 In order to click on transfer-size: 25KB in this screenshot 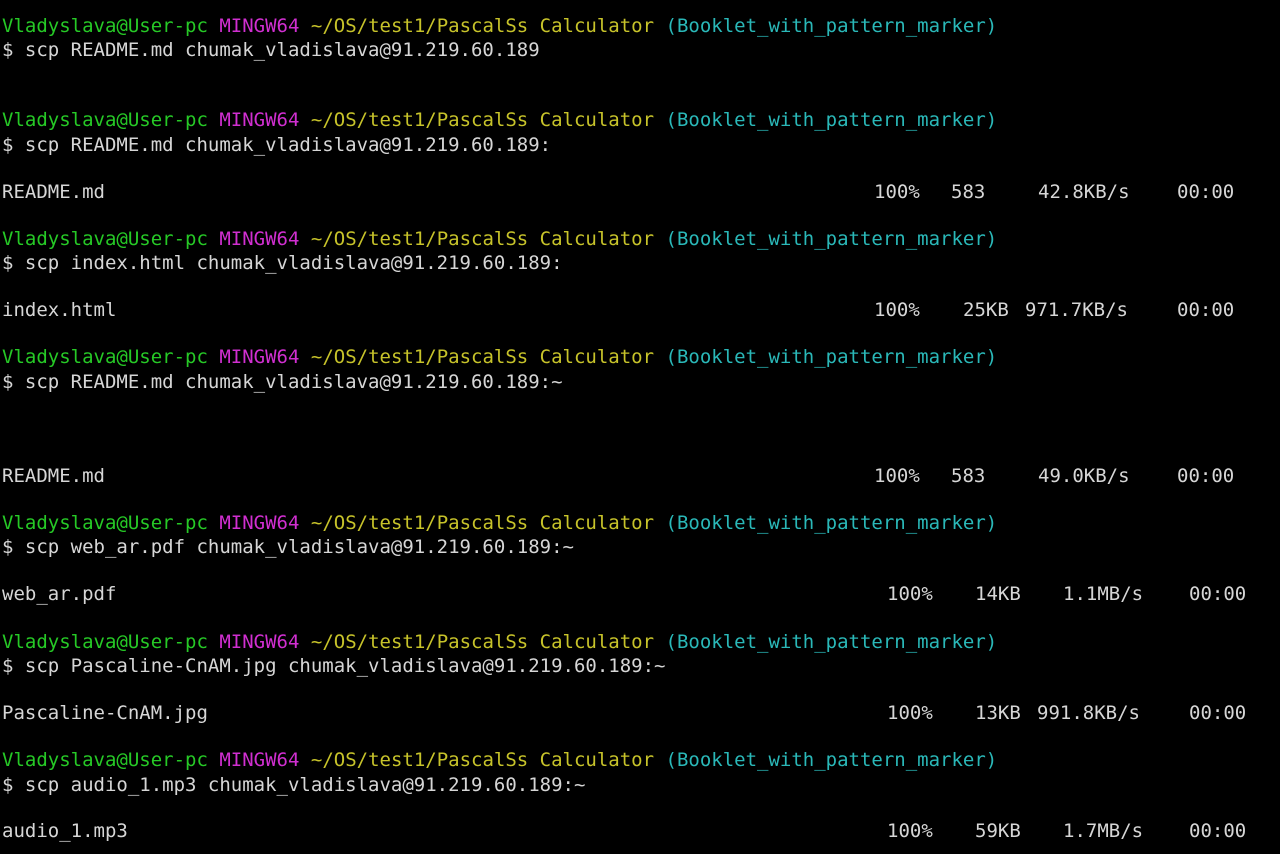, I will do `click(986, 310)`.